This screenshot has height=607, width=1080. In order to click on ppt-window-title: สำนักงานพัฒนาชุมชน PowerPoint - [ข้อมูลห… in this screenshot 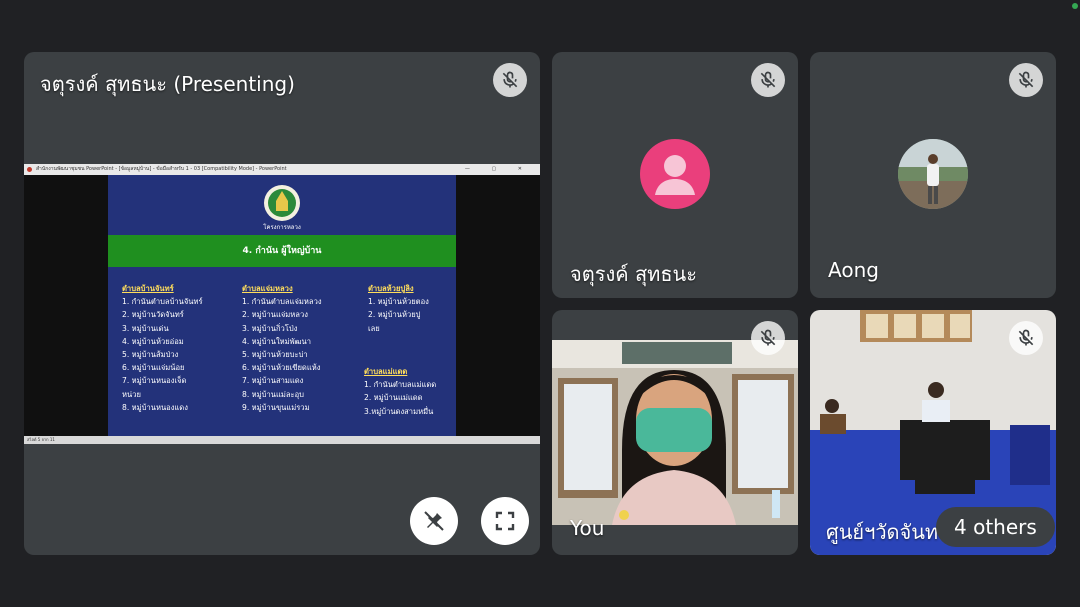, I will do `click(161, 169)`.